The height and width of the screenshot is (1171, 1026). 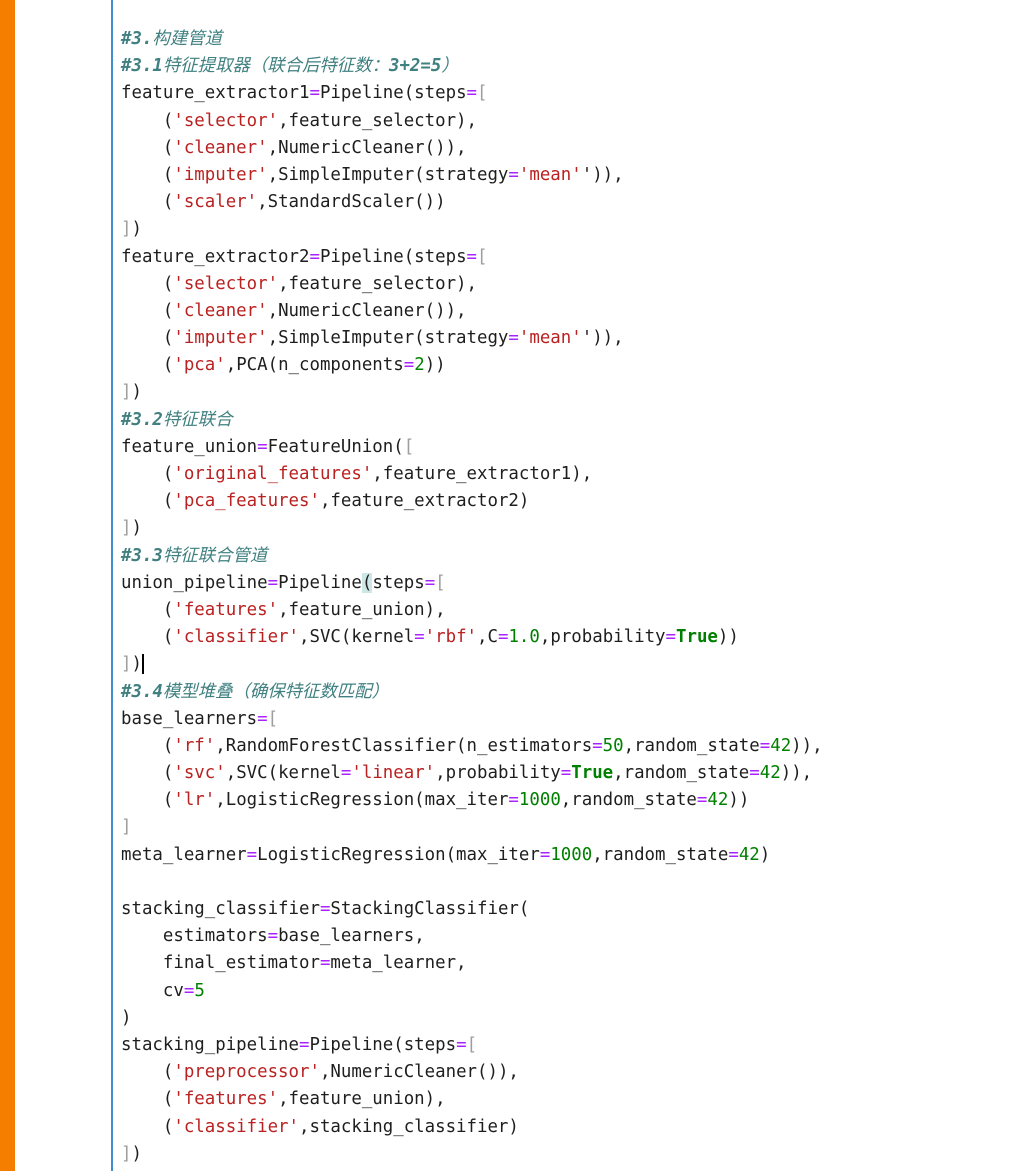 What do you see at coordinates (404, 745) in the screenshot?
I see `code-token: ,RandomForestClassifier(n_estimators` at bounding box center [404, 745].